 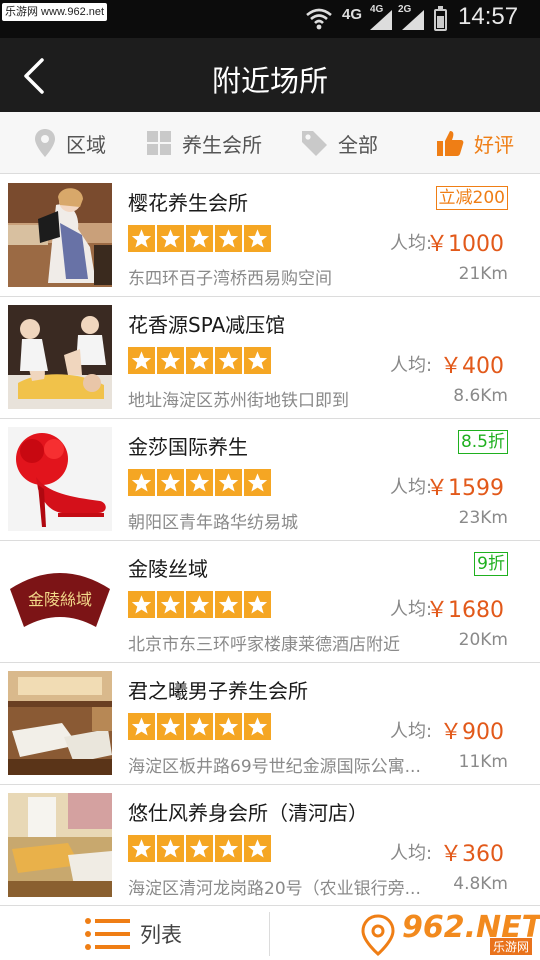 I want to click on filter-area-label: 区域, so click(x=86, y=144).